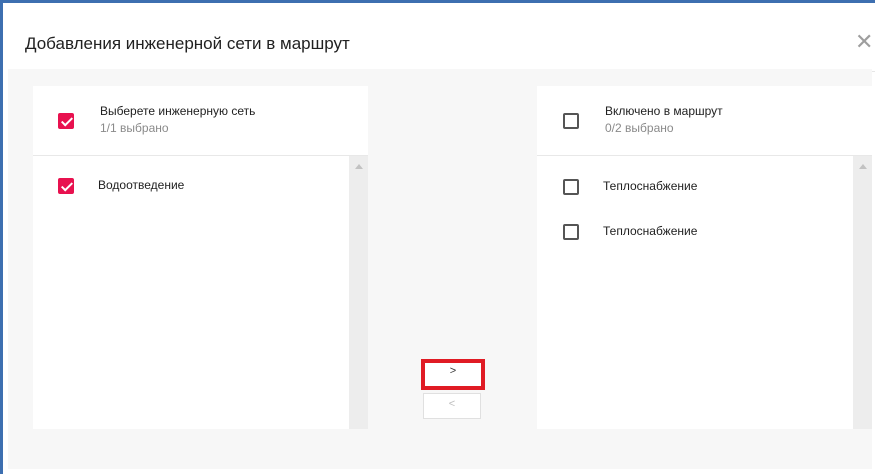  Describe the element at coordinates (664, 111) in the screenshot. I see `target-list-title: Включено в маршрут` at that location.